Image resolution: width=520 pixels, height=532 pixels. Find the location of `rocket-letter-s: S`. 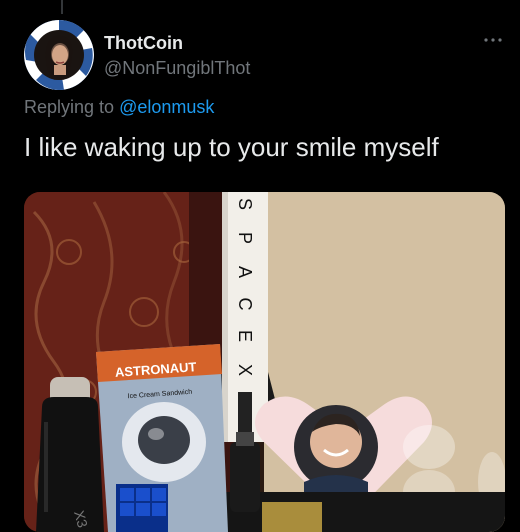

rocket-letter-s: S is located at coordinates (245, 204).